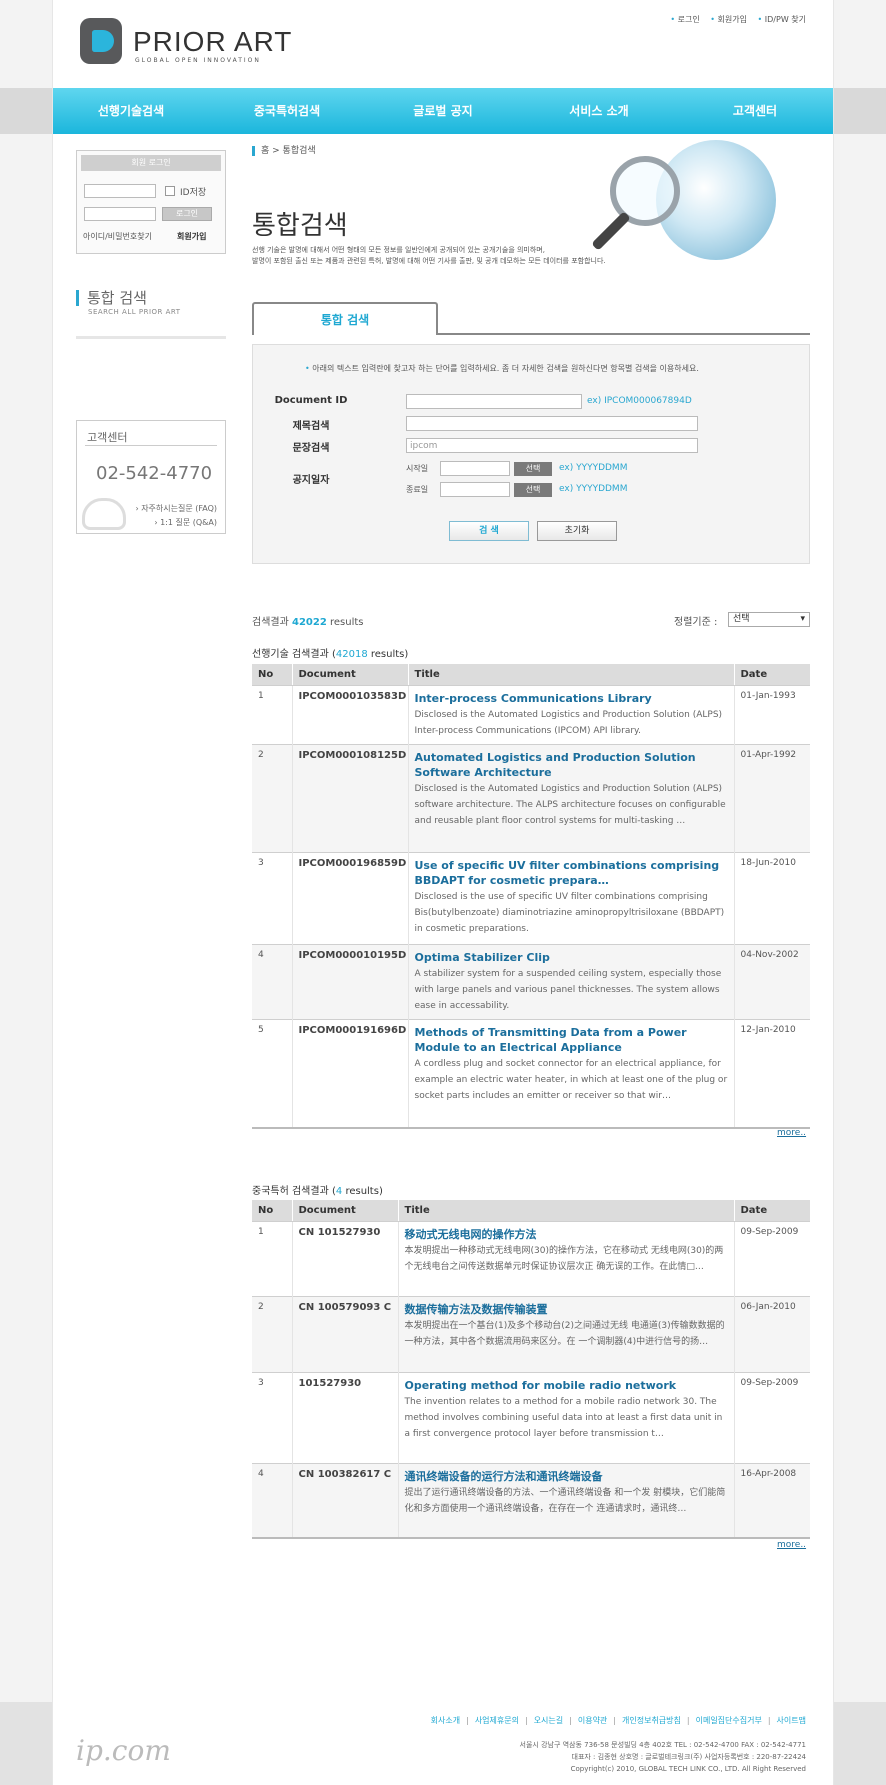 The width and height of the screenshot is (886, 1785). I want to click on side-section-title: 통합 검색 SEARCH ALL PRIOR ART, so click(128, 303).